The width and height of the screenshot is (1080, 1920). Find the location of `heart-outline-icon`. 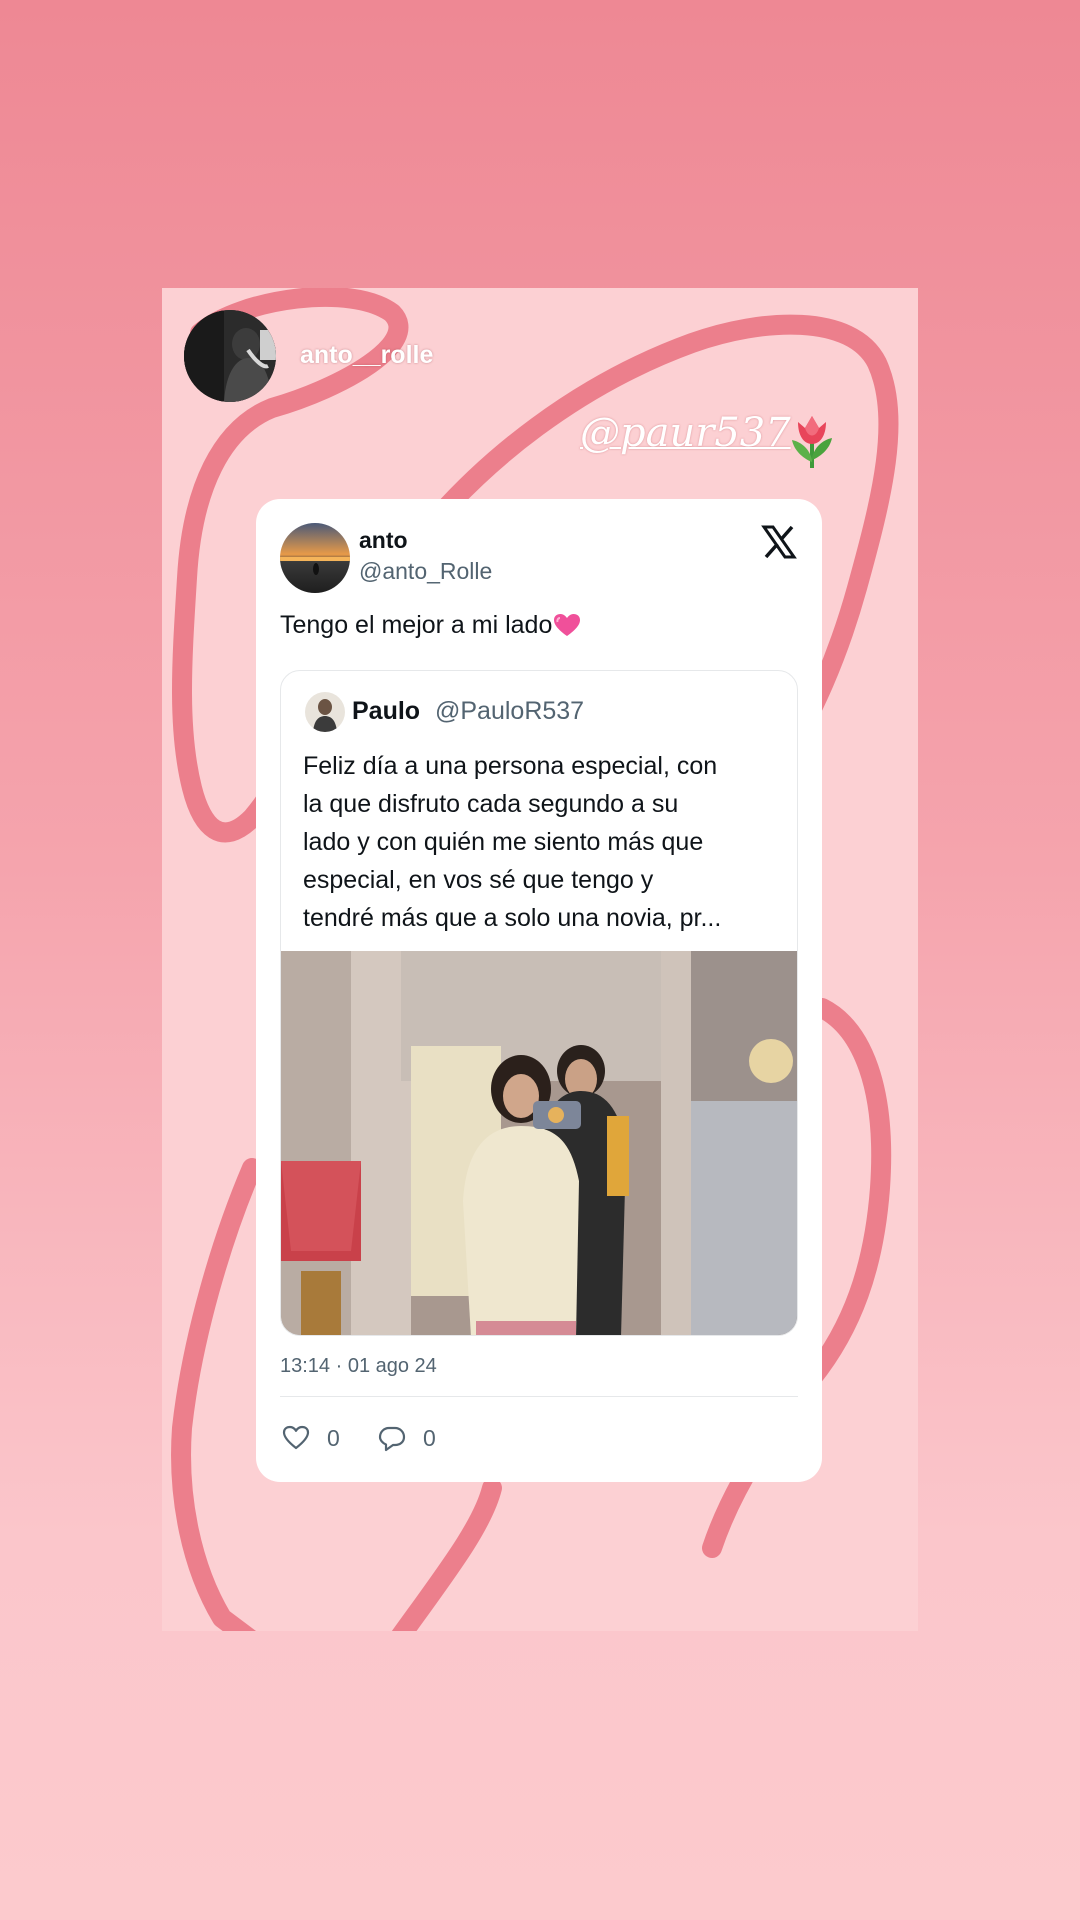

heart-outline-icon is located at coordinates (296, 1437).